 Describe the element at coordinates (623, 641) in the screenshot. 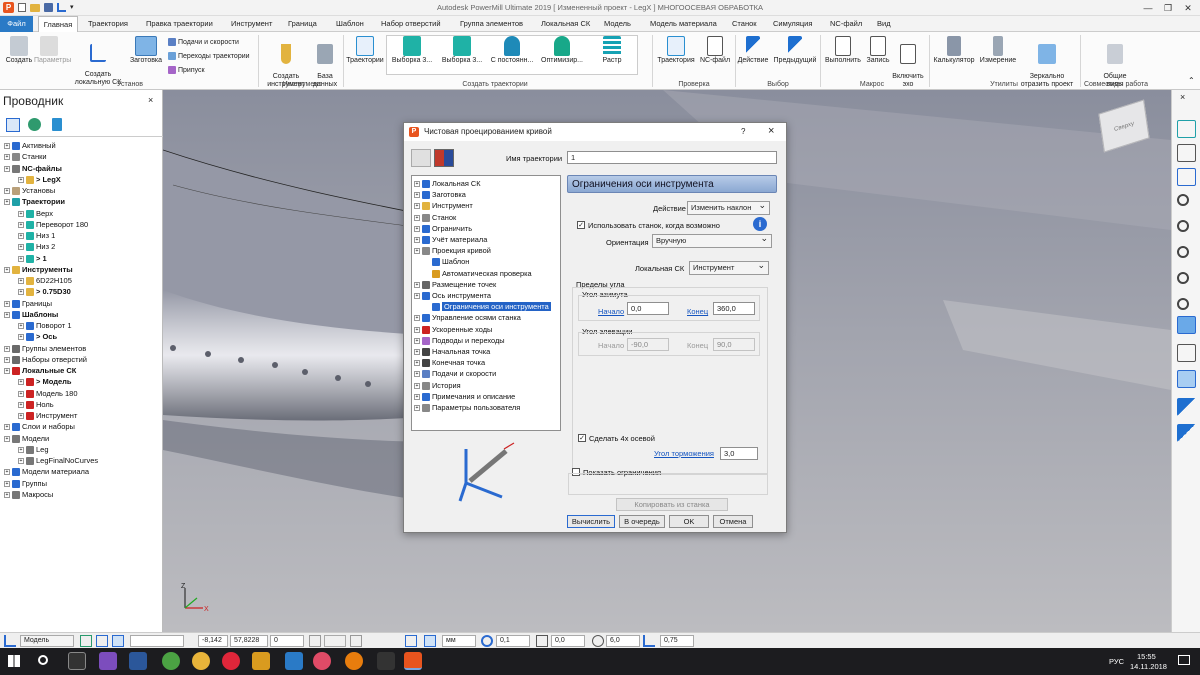

I see `diameter-field: 6,0` at that location.